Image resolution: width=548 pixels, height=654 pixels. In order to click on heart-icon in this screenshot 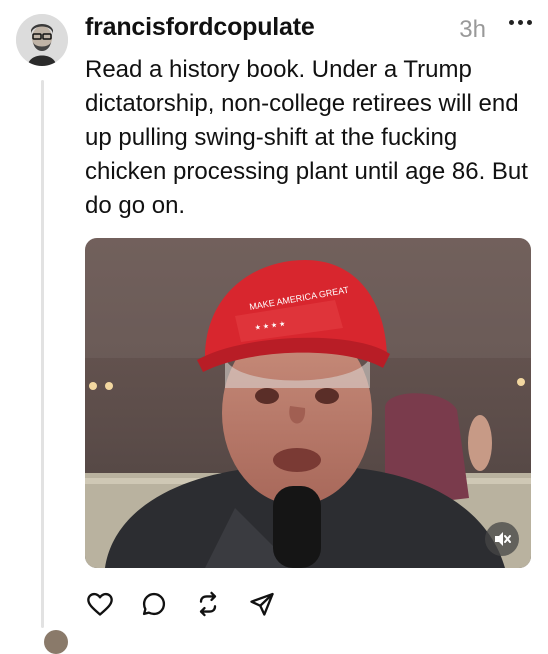, I will do `click(100, 604)`.